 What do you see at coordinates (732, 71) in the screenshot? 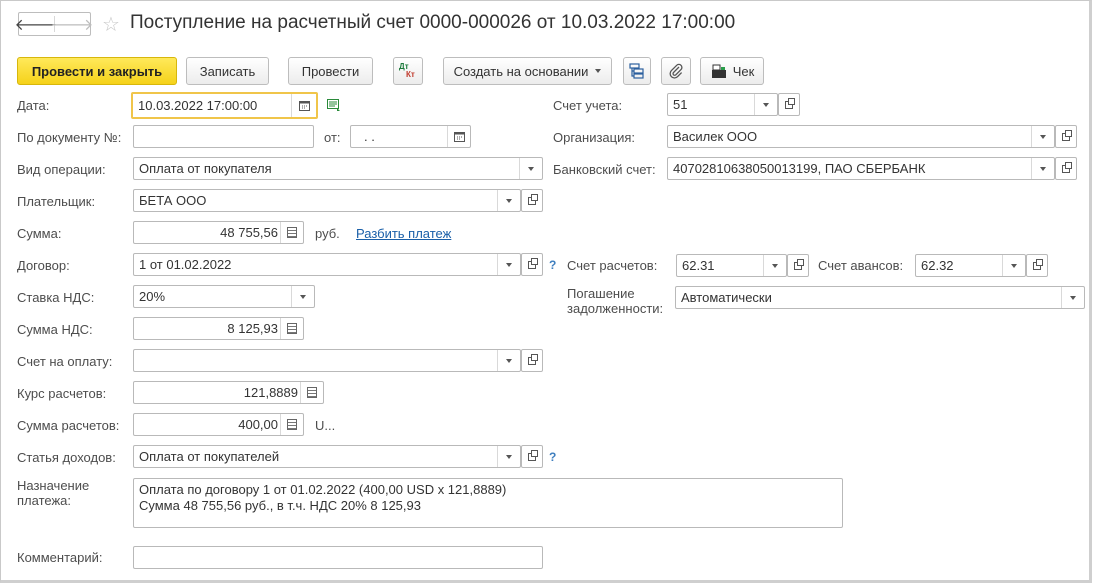
I see `receipt-button: Чек` at bounding box center [732, 71].